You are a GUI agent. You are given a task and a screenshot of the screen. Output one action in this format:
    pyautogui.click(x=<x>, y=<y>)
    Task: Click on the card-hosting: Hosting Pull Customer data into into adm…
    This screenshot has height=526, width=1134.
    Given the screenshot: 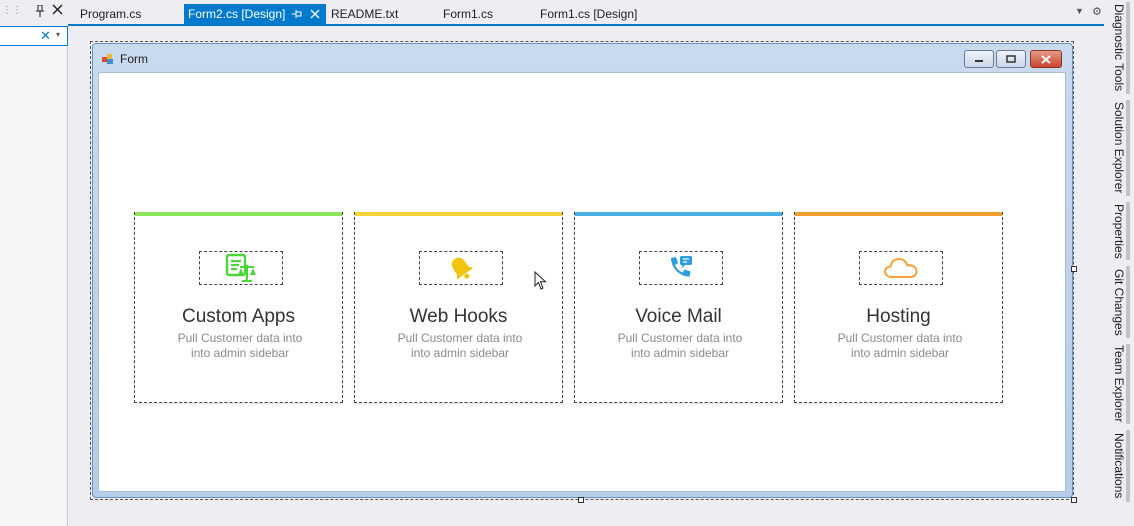 What is the action you would take?
    pyautogui.click(x=898, y=307)
    